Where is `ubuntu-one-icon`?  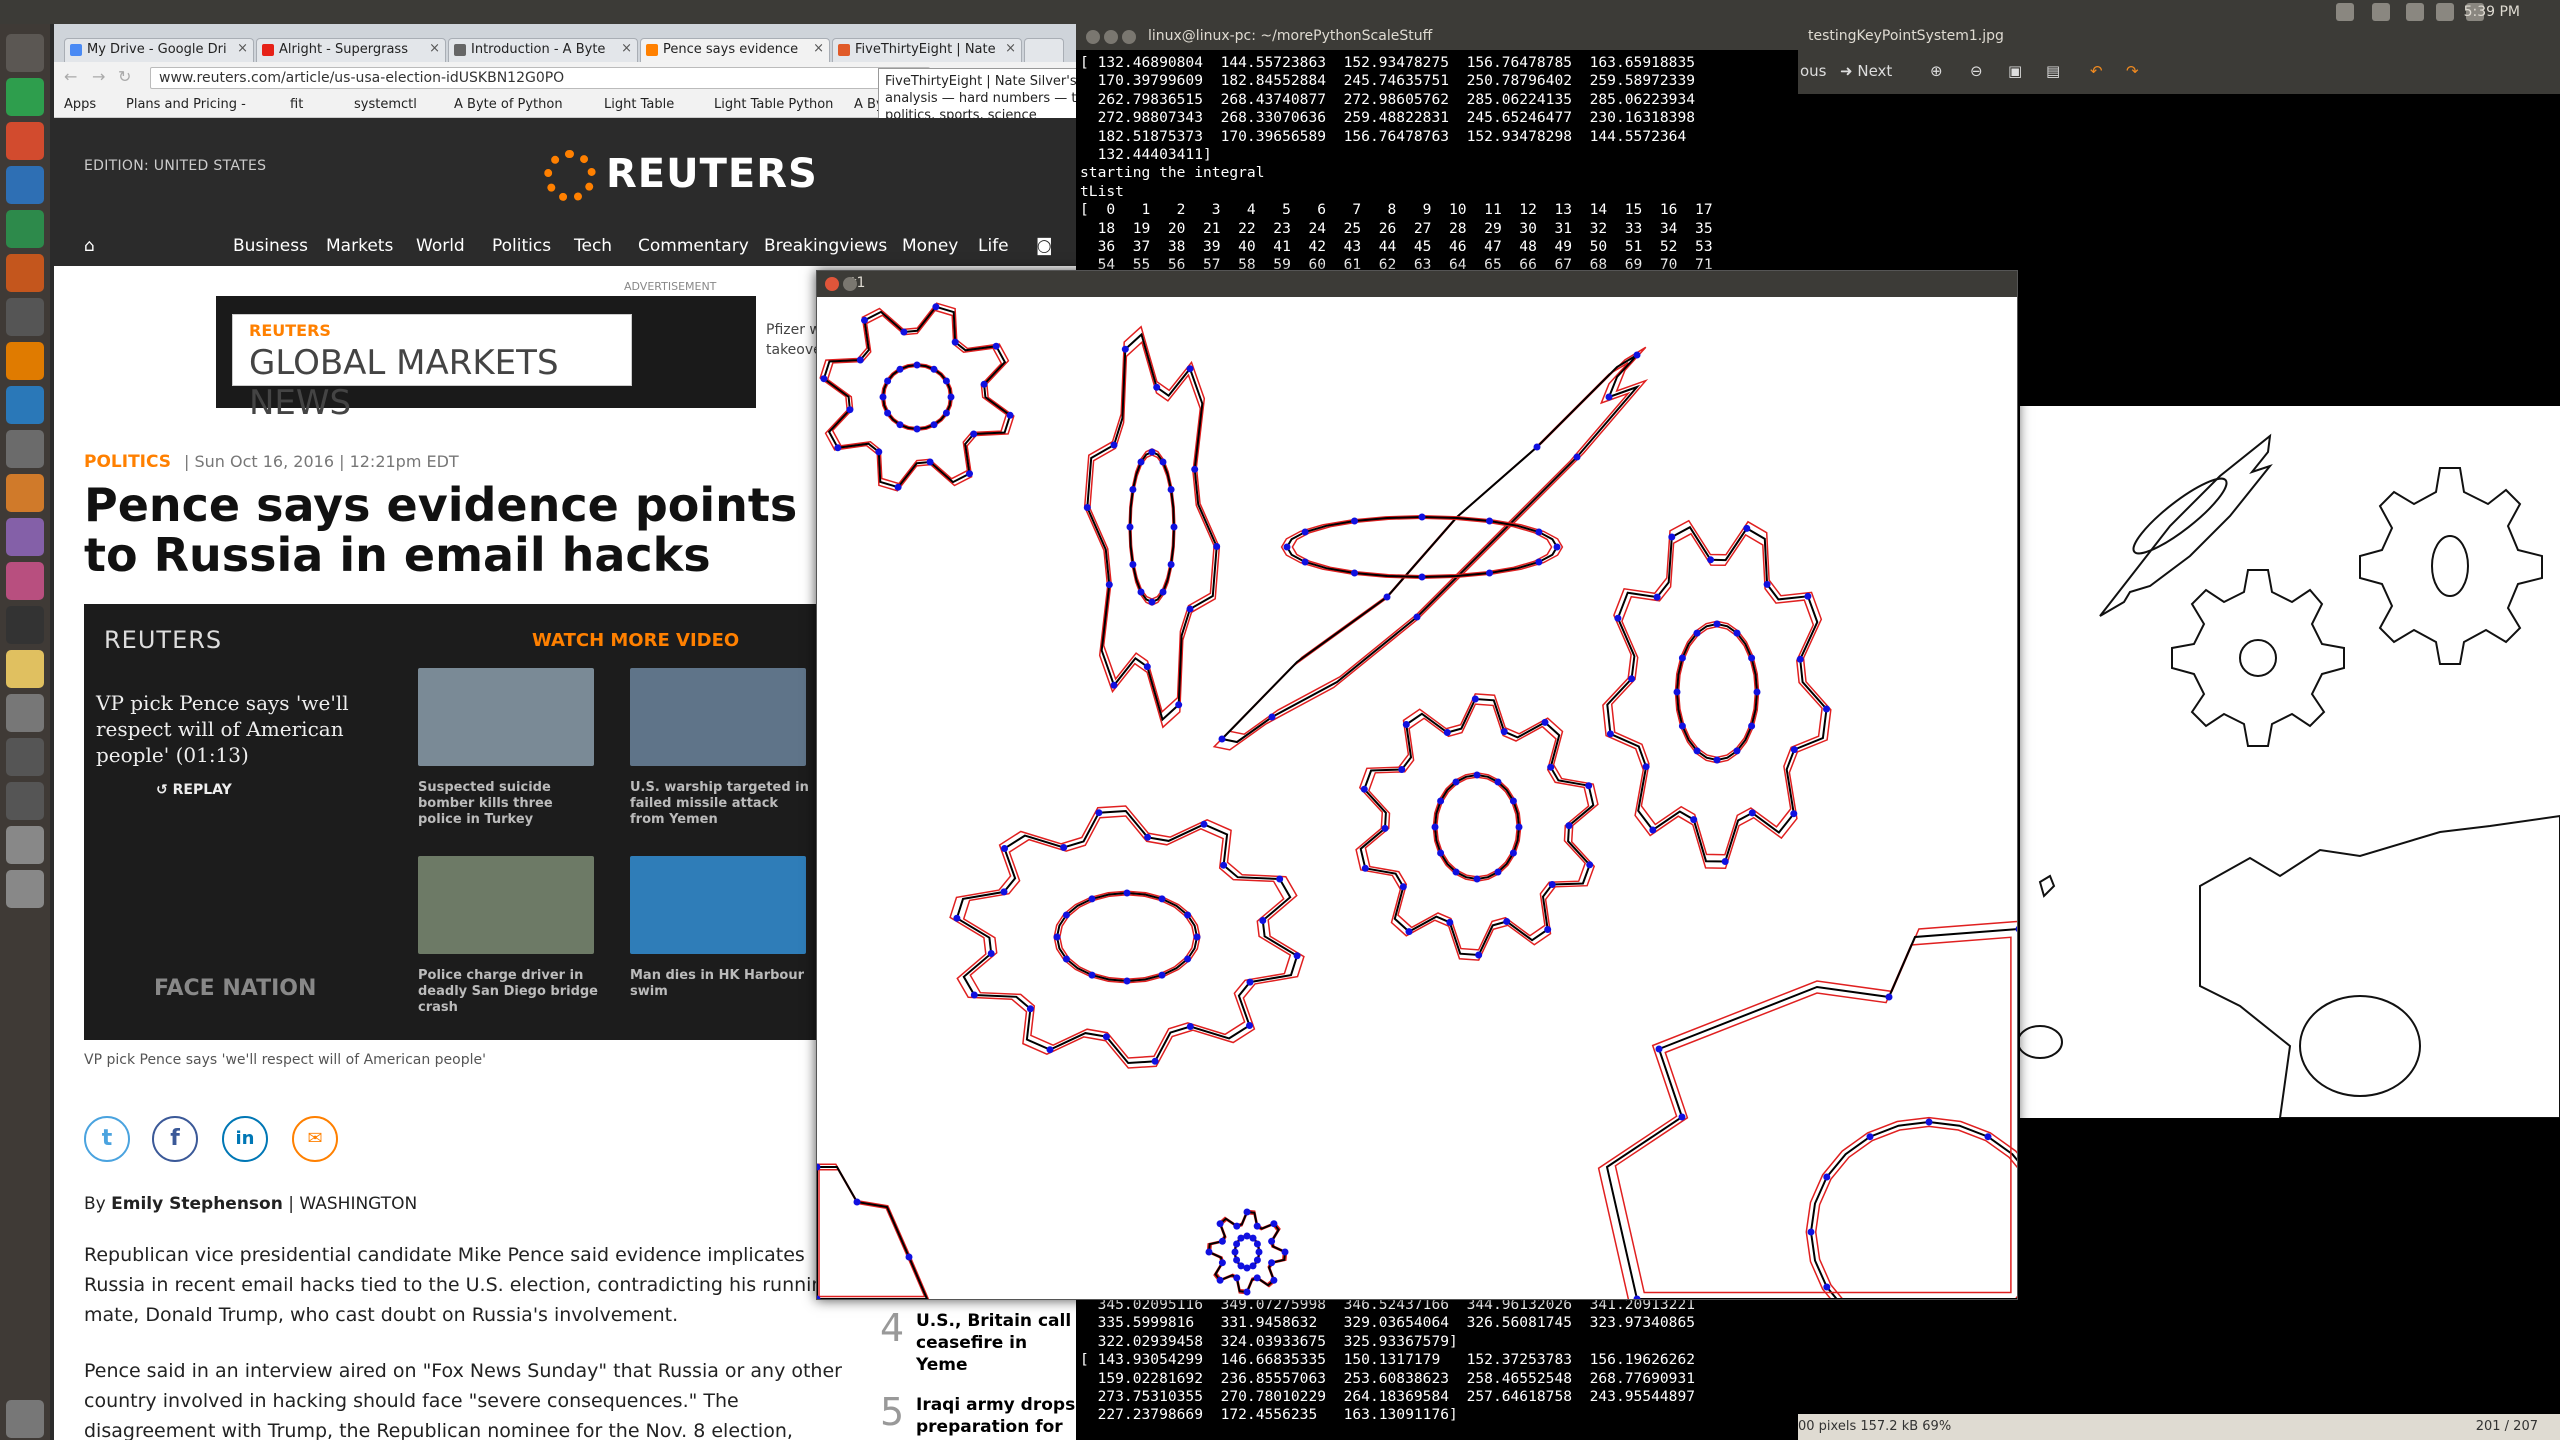 ubuntu-one-icon is located at coordinates (25, 493).